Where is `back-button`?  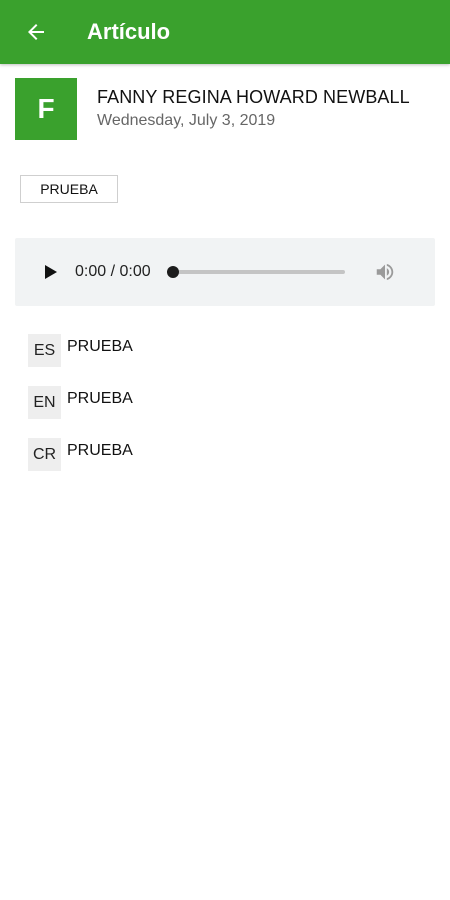
back-button is located at coordinates (36, 32).